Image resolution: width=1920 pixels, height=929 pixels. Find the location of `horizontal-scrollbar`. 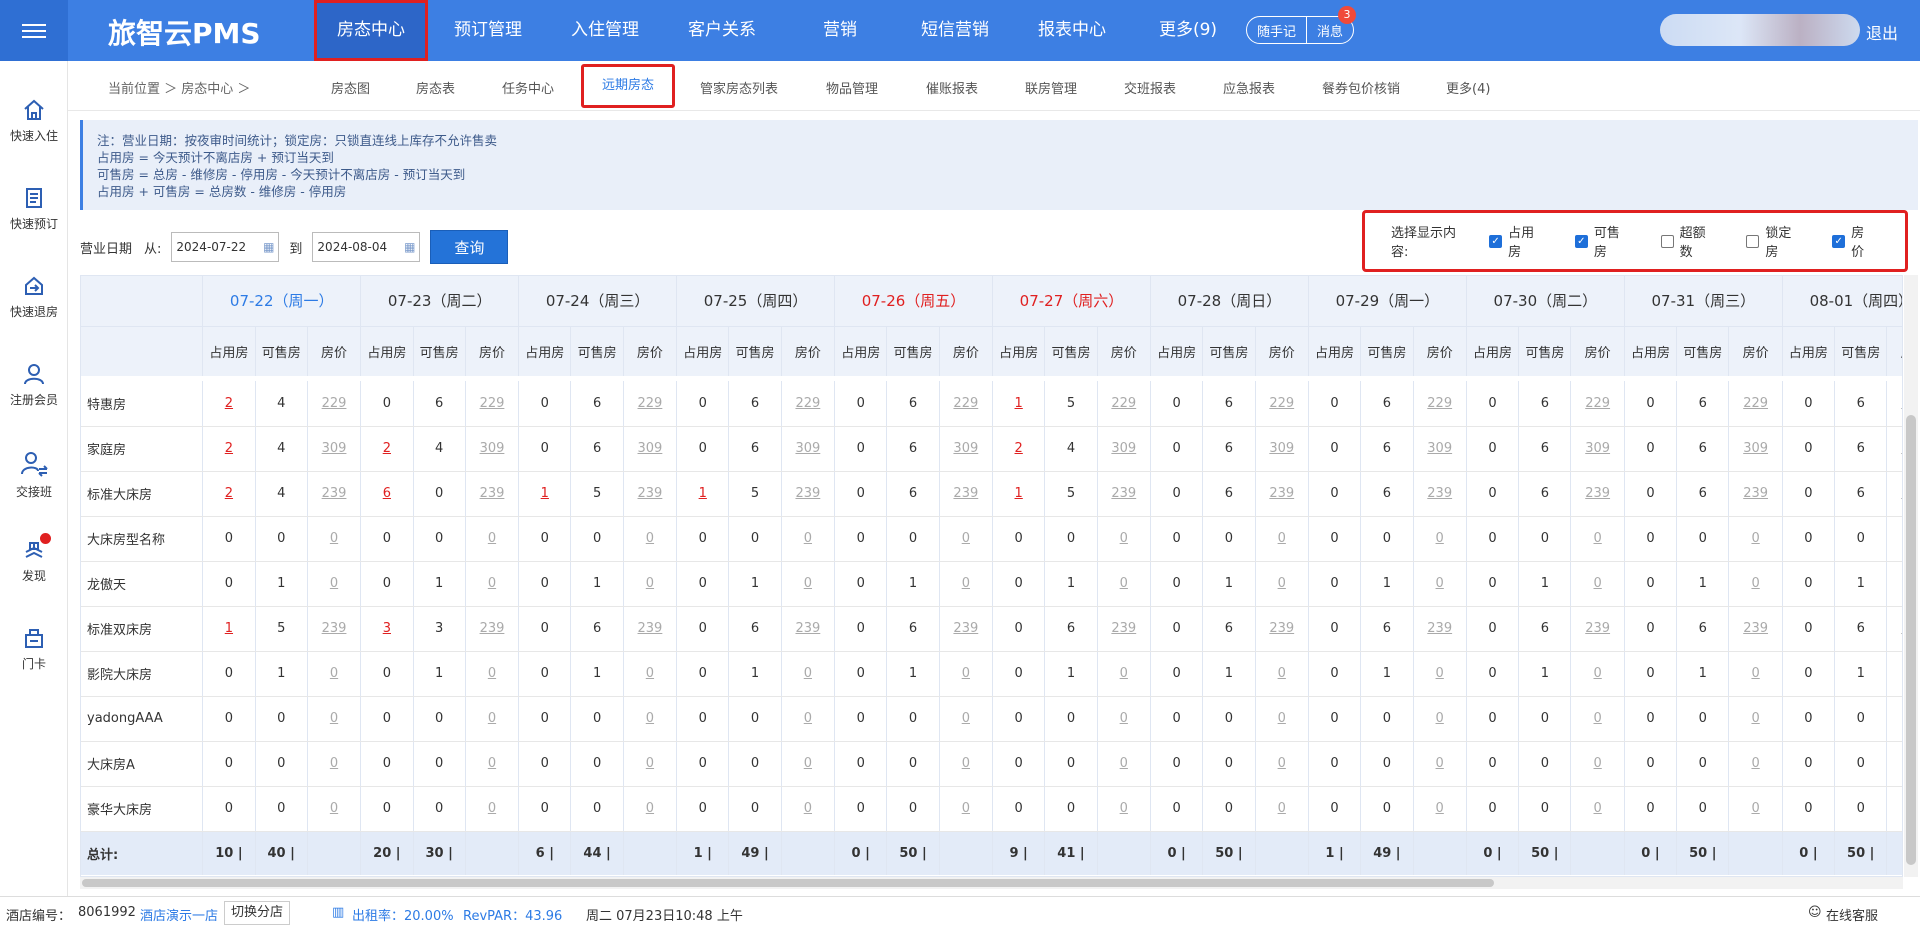

horizontal-scrollbar is located at coordinates (991, 883).